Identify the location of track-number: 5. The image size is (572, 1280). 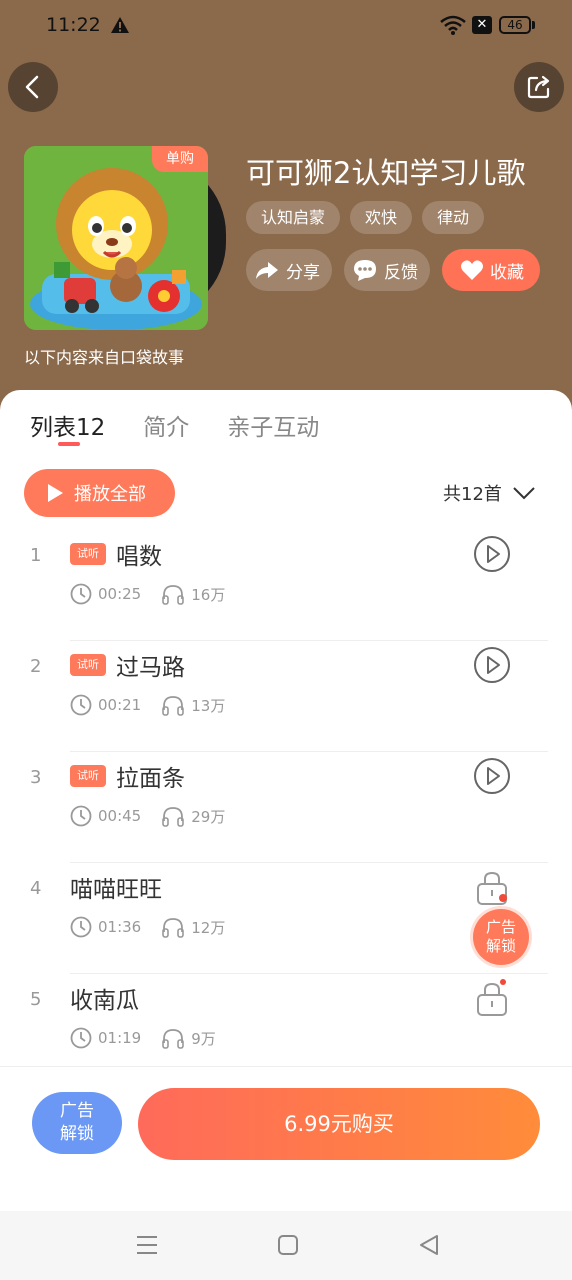
(36, 999).